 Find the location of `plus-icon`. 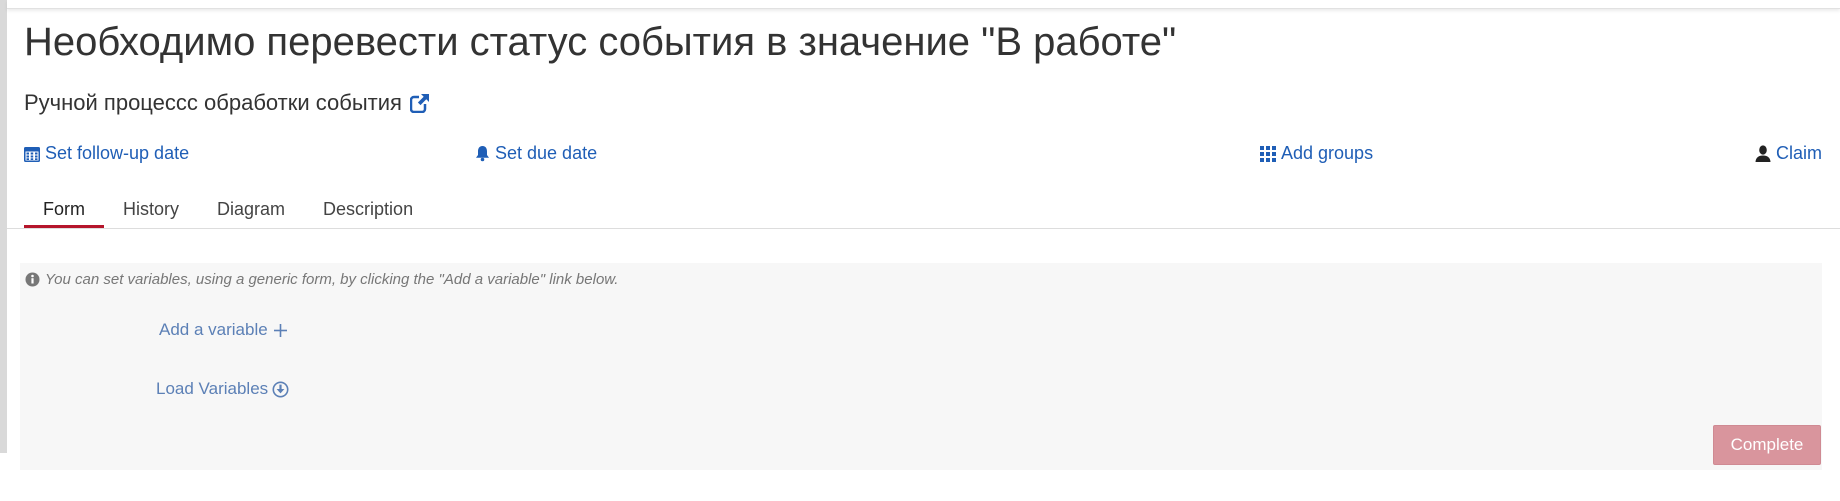

plus-icon is located at coordinates (280, 330).